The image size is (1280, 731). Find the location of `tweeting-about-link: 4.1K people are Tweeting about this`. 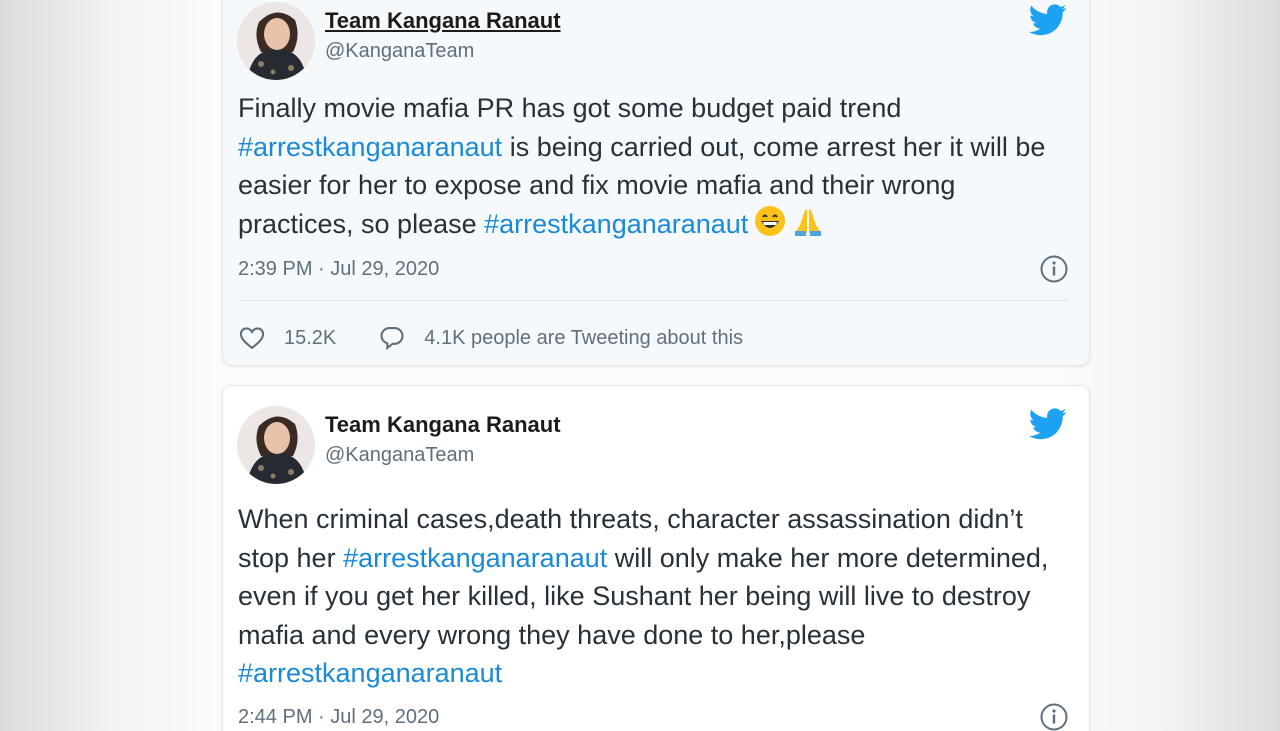

tweeting-about-link: 4.1K people are Tweeting about this is located at coordinates (560, 338).